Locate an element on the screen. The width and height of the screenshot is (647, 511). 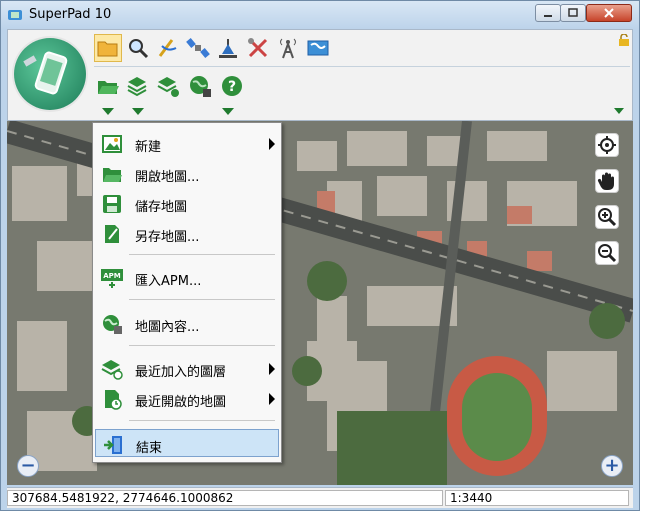
device-logo-icon is located at coordinates (45, 73).